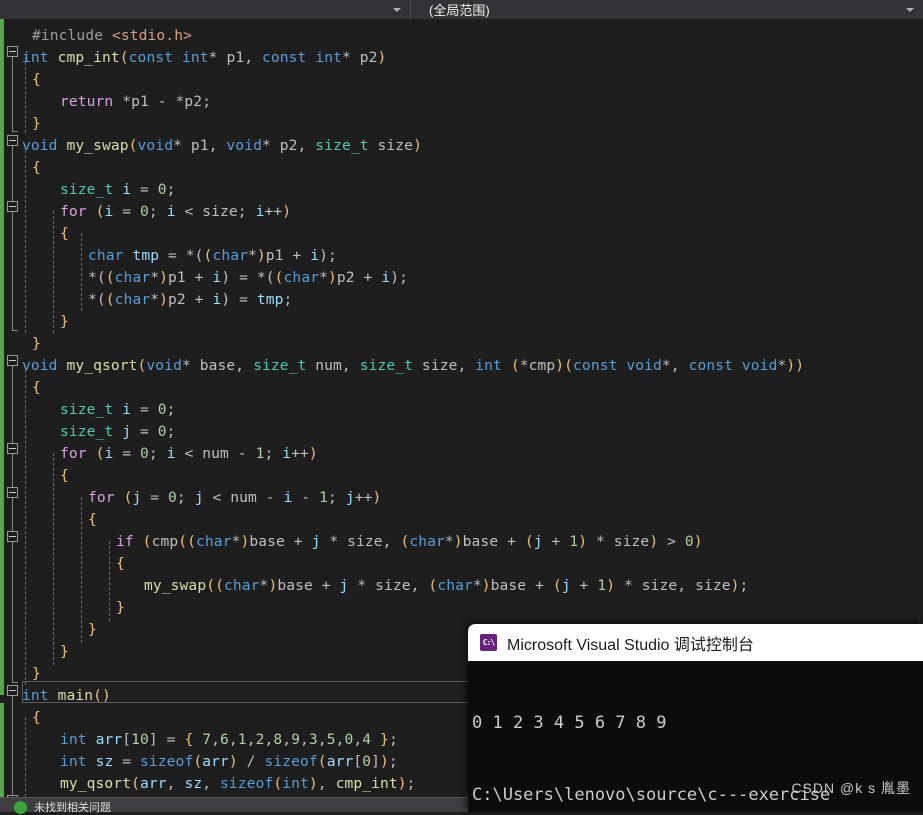 This screenshot has width=923, height=815. What do you see at coordinates (66, 696) in the screenshot?
I see `code-line: int main()` at bounding box center [66, 696].